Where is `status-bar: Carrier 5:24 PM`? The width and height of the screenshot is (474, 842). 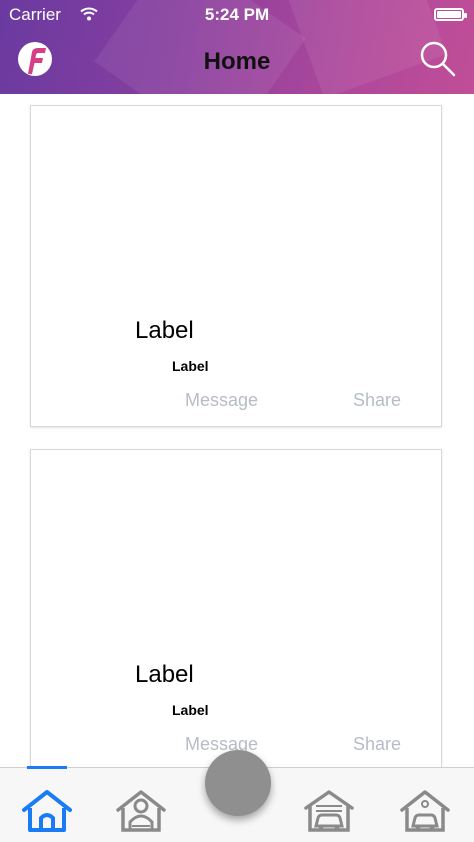 status-bar: Carrier 5:24 PM is located at coordinates (237, 15).